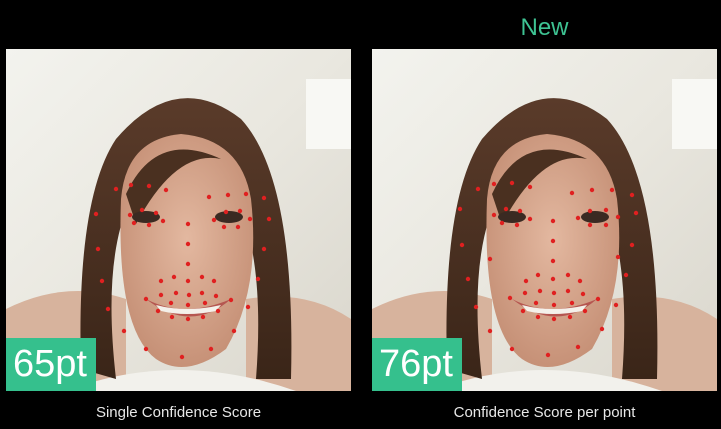  I want to click on score-badge: 65pt, so click(51, 364).